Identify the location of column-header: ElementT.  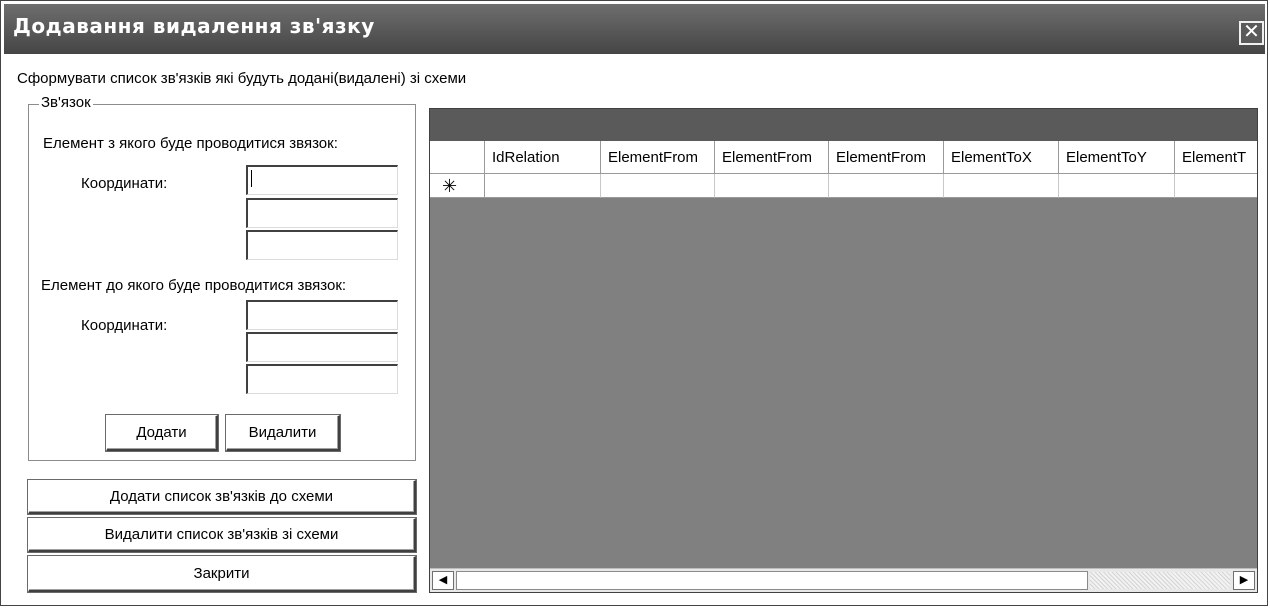
(1216, 157).